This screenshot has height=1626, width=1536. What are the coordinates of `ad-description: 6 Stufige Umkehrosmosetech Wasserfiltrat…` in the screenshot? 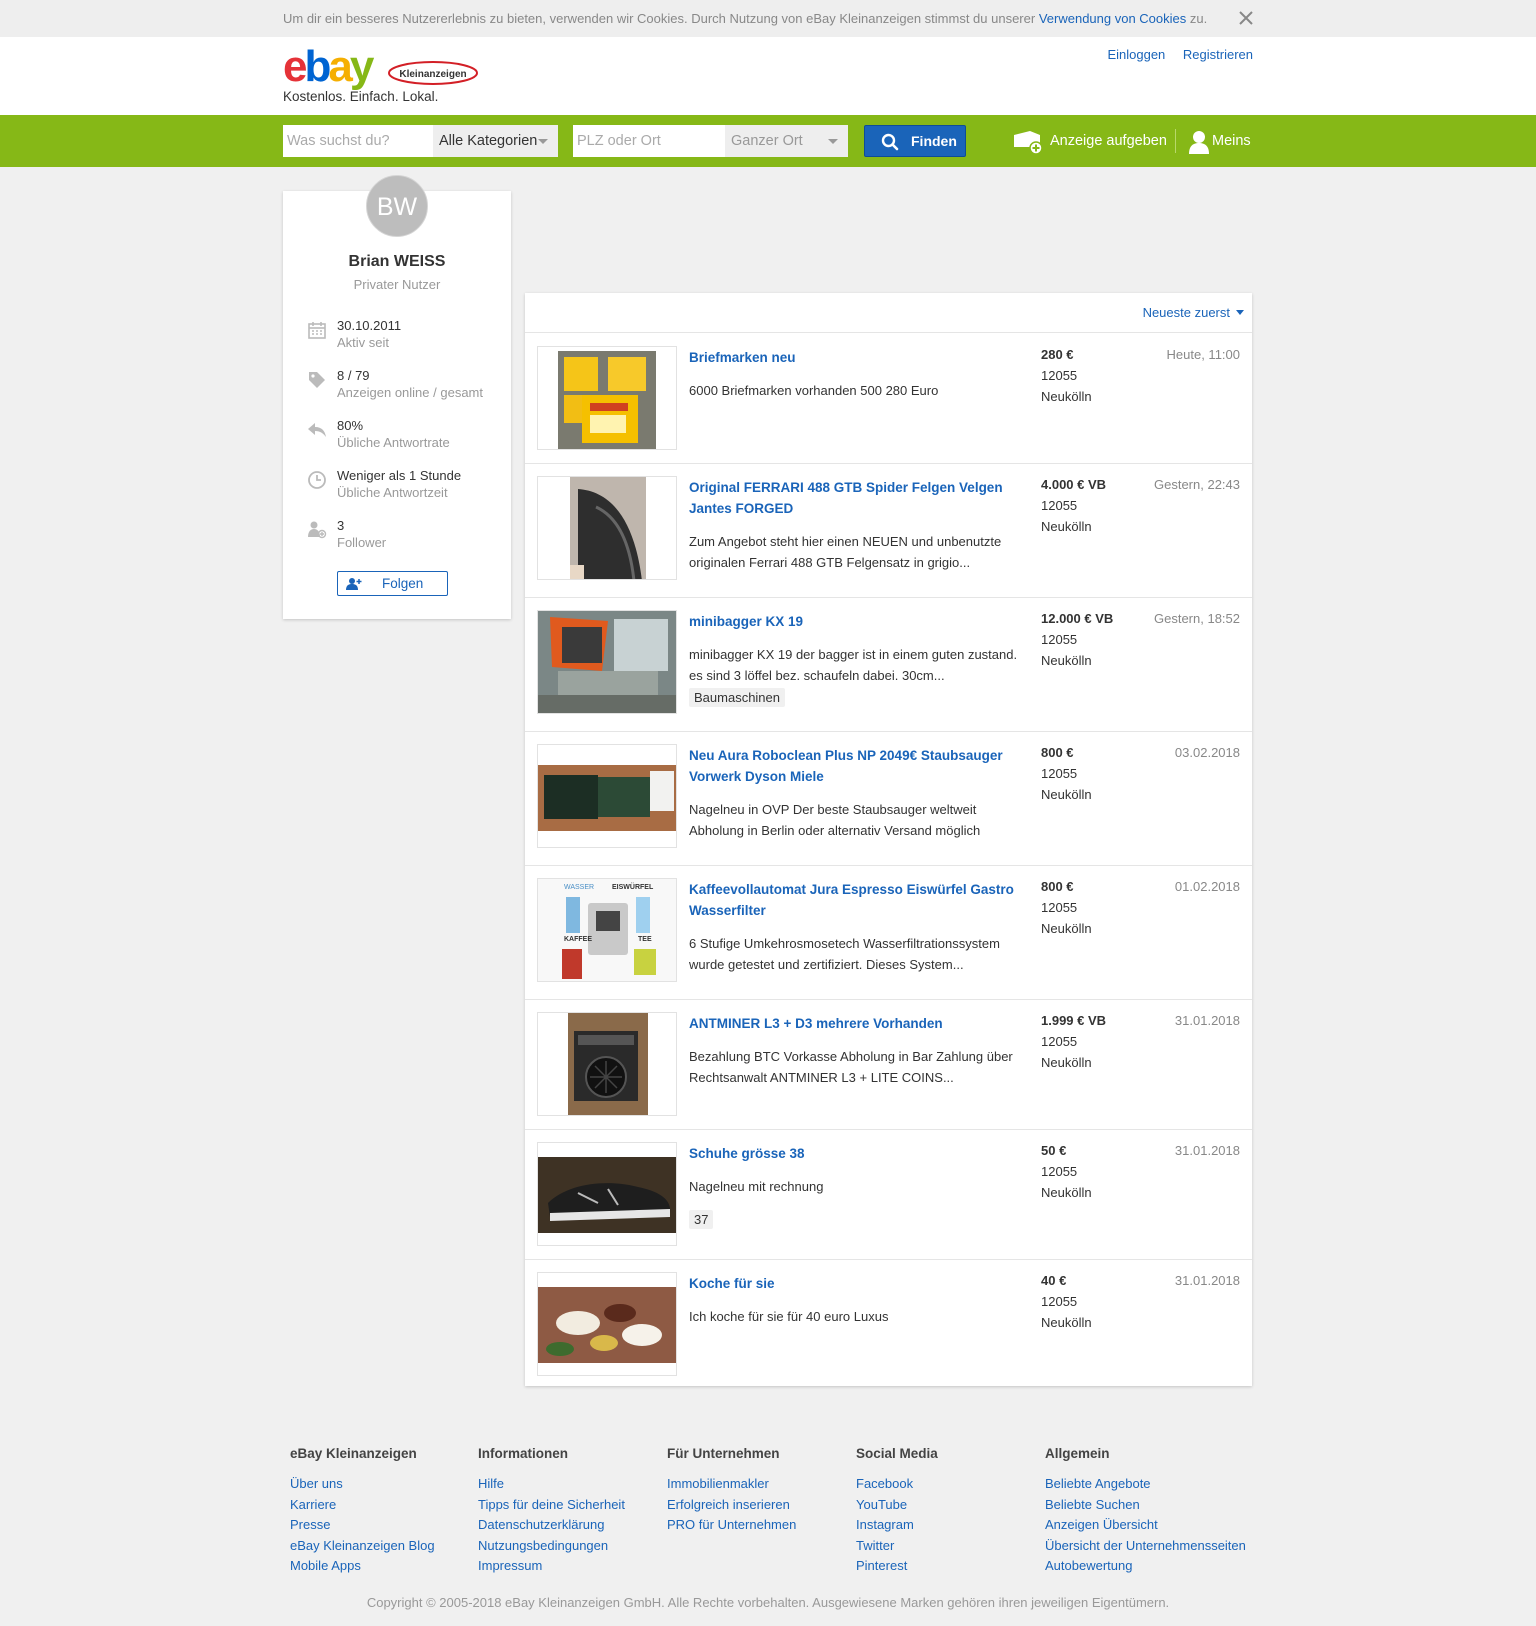 It's located at (844, 954).